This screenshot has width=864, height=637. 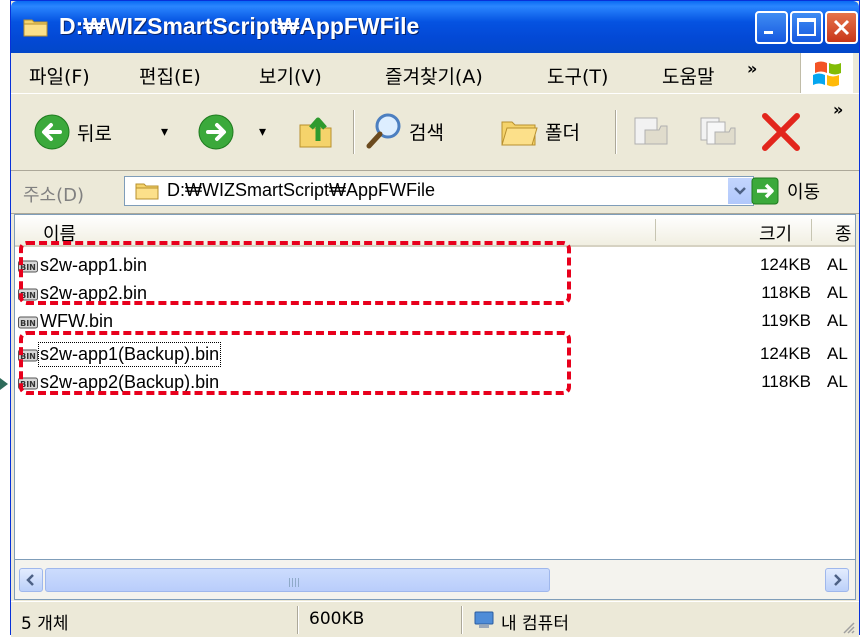 What do you see at coordinates (768, 32) in the screenshot?
I see `minimize-icon` at bounding box center [768, 32].